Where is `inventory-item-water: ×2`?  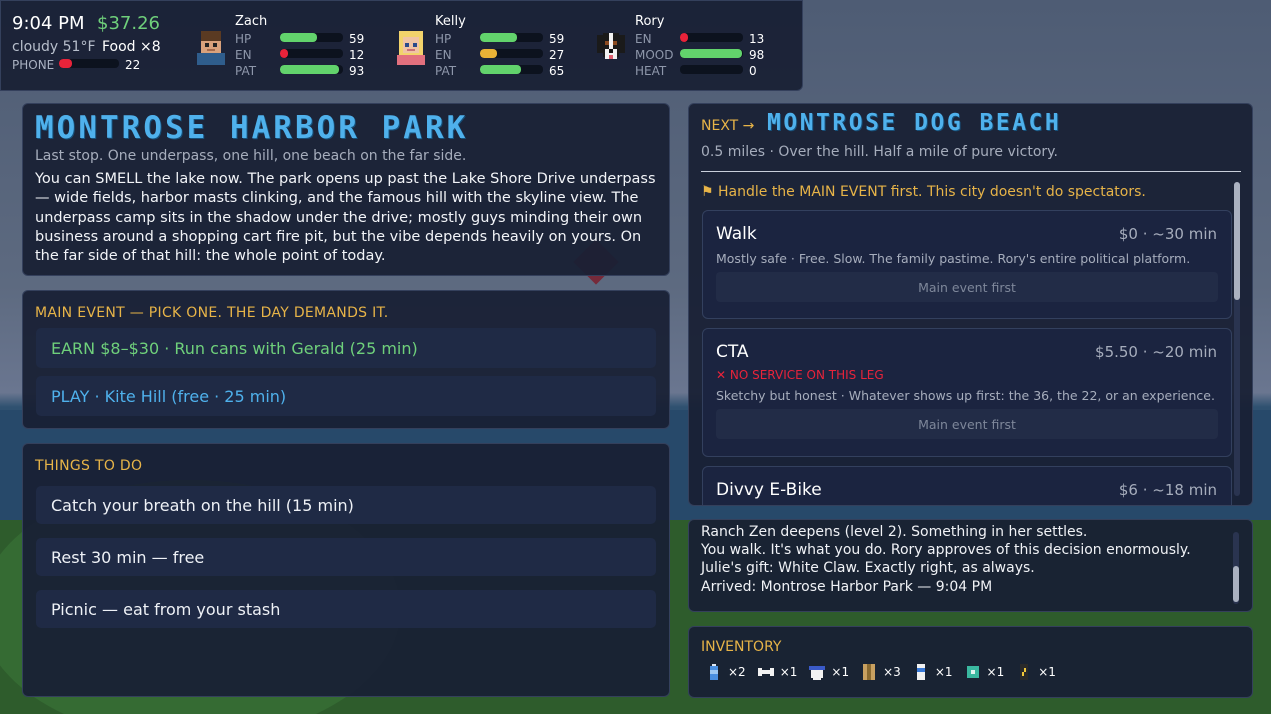 inventory-item-water: ×2 is located at coordinates (726, 672).